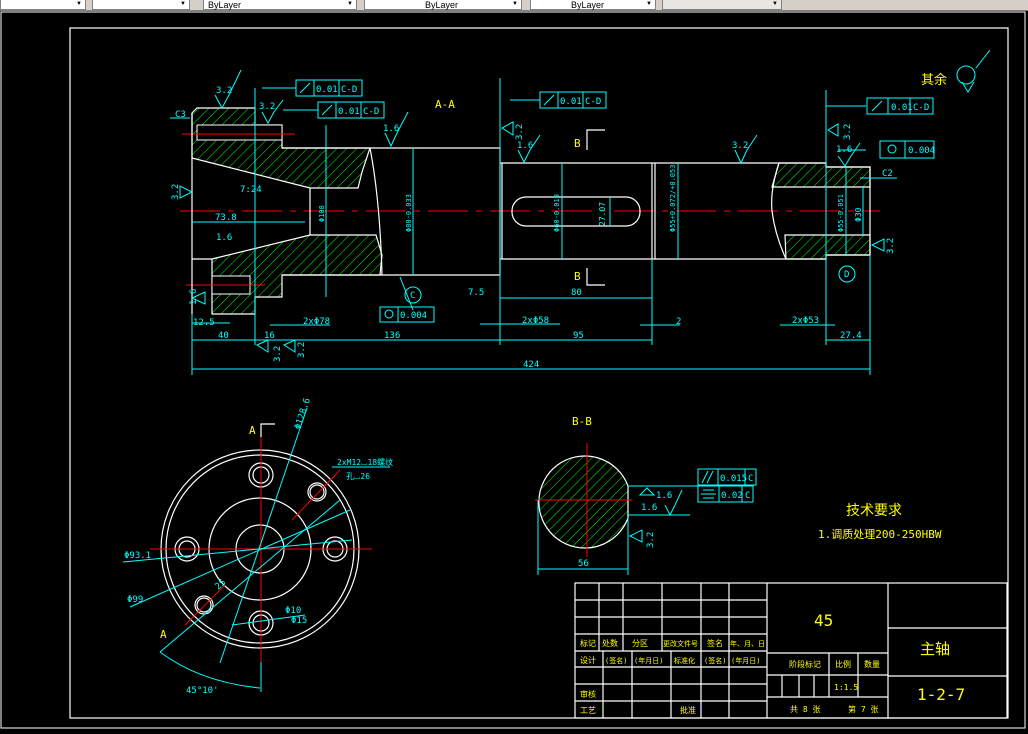 This screenshot has width=1028, height=734. Describe the element at coordinates (827, 247) in the screenshot. I see `hatch-lower-right` at that location.